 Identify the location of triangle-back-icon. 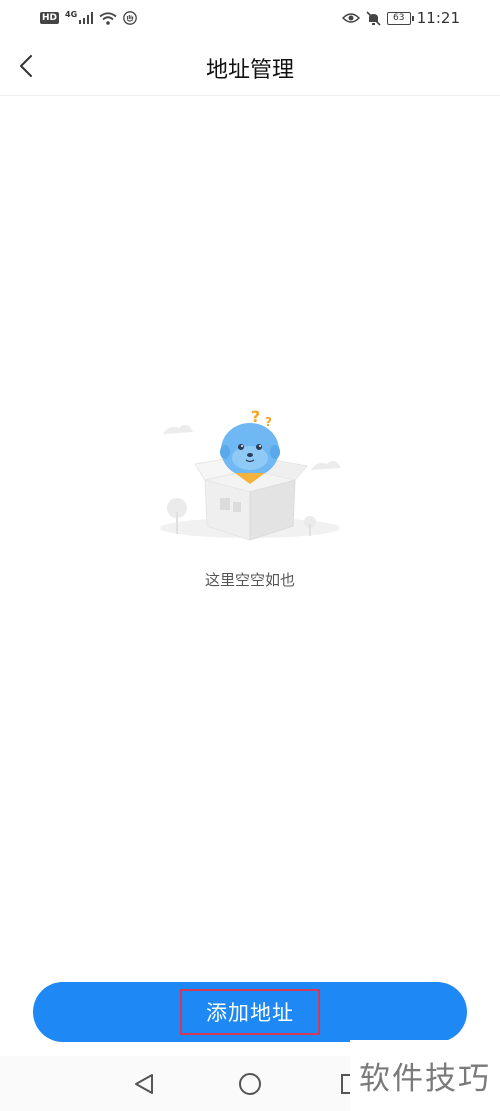
(144, 1084).